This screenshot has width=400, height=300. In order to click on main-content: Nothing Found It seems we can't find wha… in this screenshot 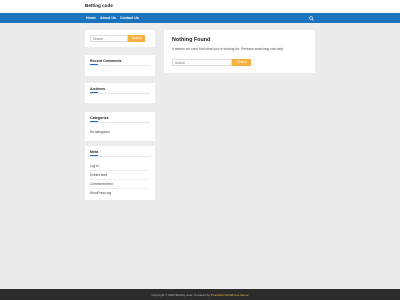, I will do `click(239, 51)`.